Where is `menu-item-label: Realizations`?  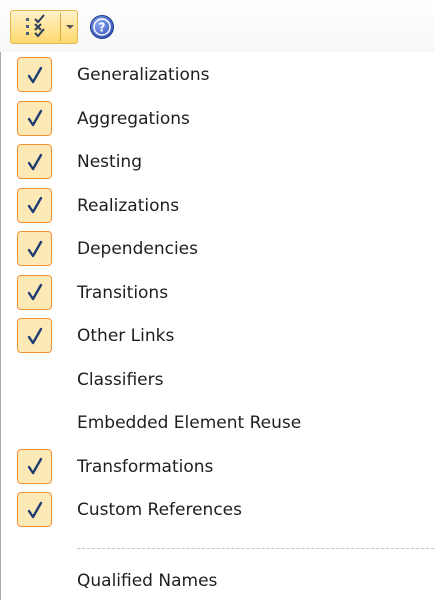 menu-item-label: Realizations is located at coordinates (128, 205).